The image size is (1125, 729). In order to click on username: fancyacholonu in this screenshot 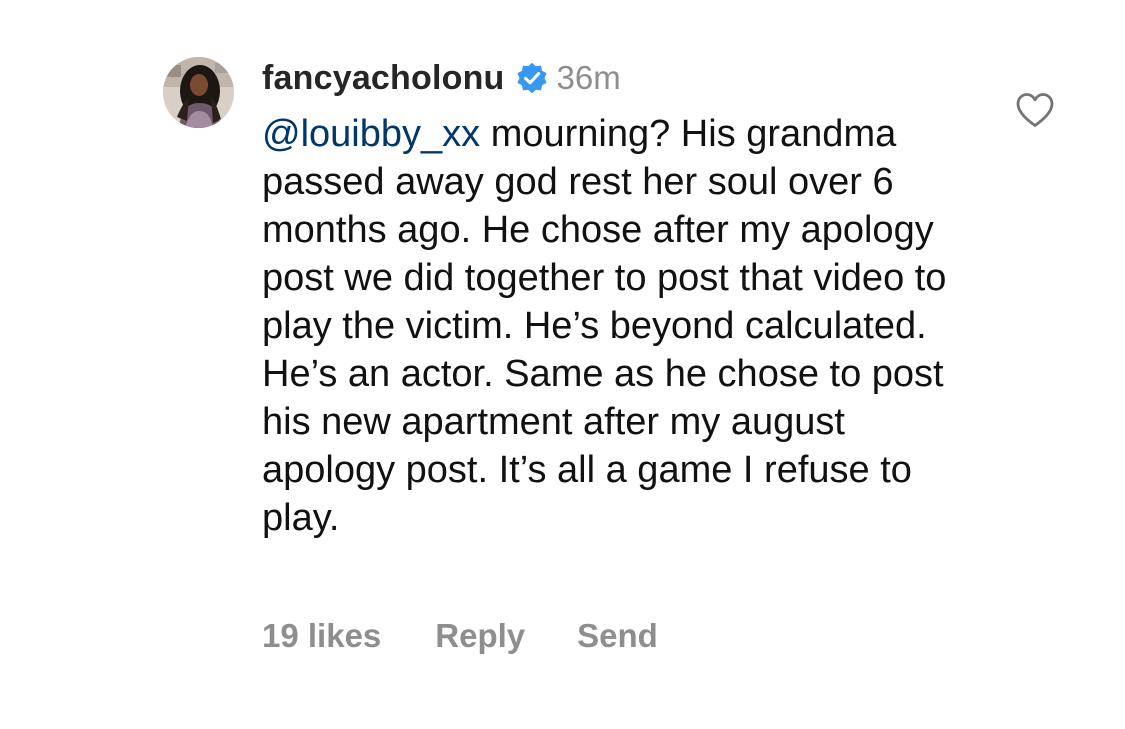, I will do `click(383, 78)`.